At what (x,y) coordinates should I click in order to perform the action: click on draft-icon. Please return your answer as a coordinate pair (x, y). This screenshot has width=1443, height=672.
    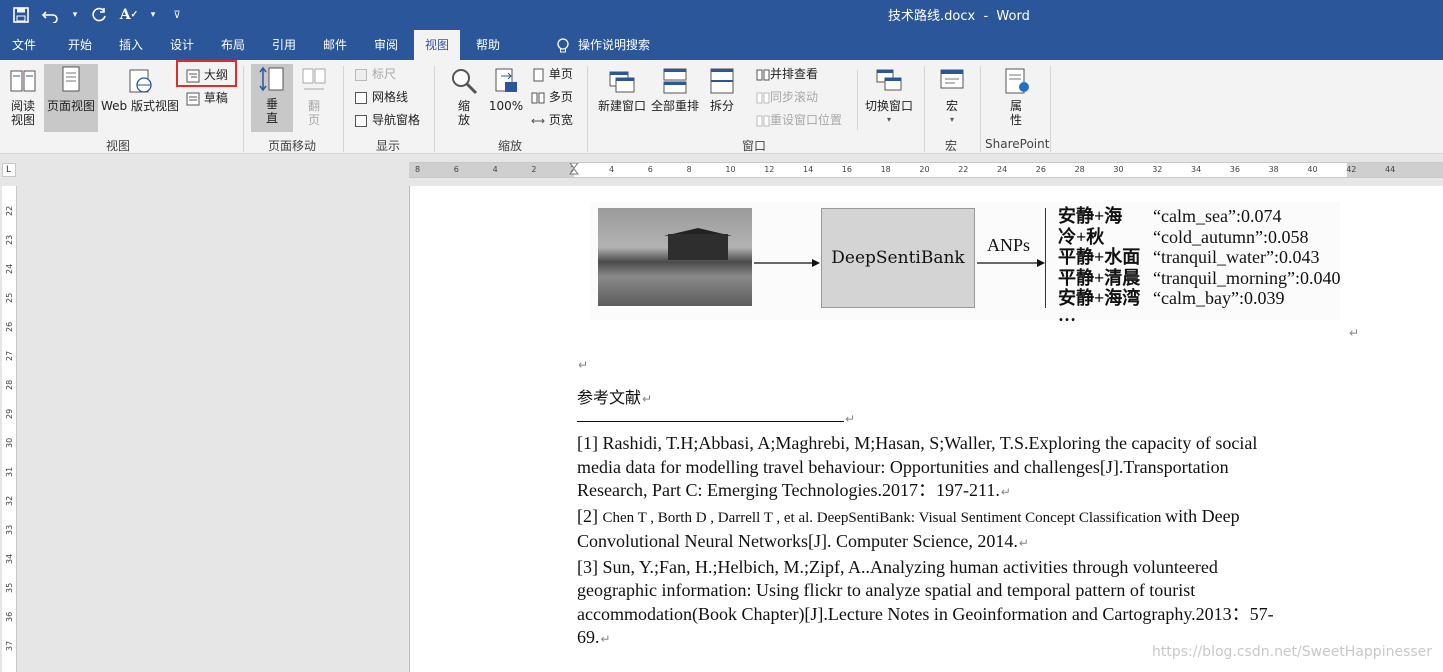
    Looking at the image, I should click on (193, 98).